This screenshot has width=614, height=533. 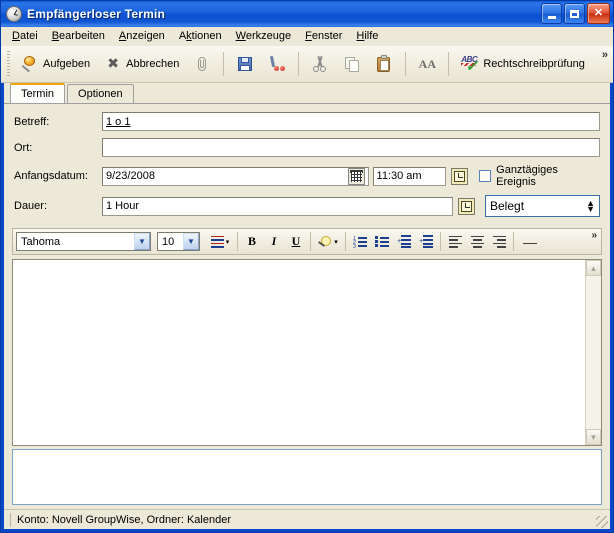 I want to click on menu-item-anzeigen: Anzeigen, so click(x=142, y=36).